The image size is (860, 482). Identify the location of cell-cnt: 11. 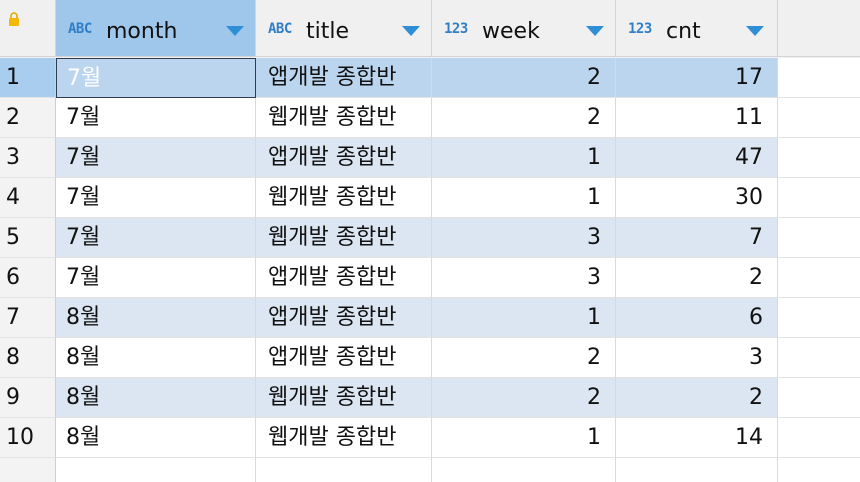
(697, 118).